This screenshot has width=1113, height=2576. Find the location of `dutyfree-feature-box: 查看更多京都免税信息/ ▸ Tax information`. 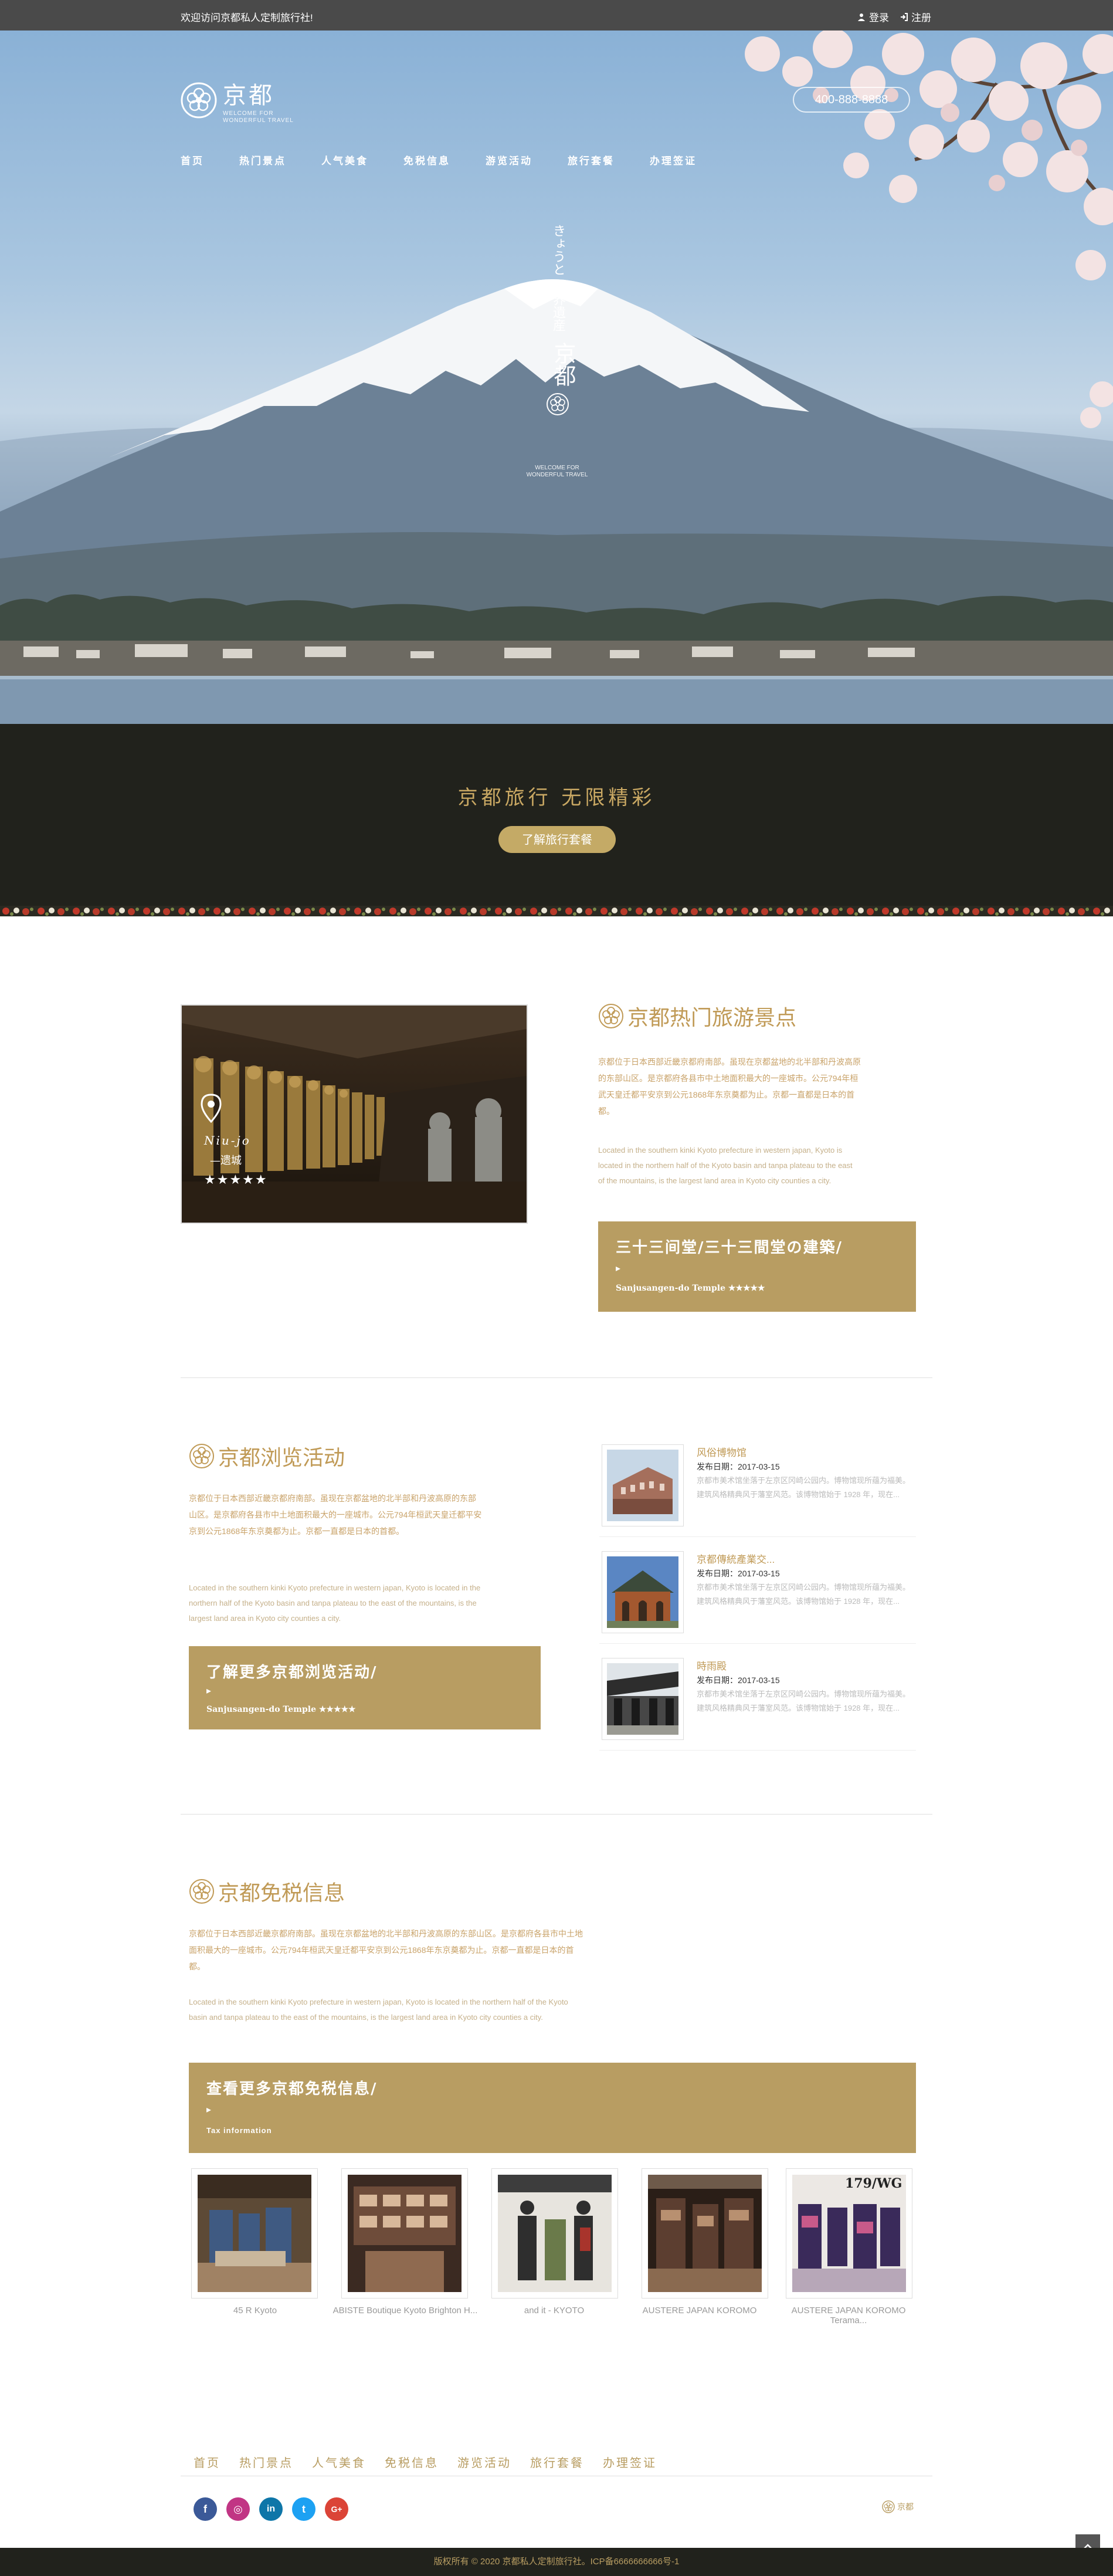

dutyfree-feature-box: 查看更多京都免税信息/ ▸ Tax information is located at coordinates (552, 2108).